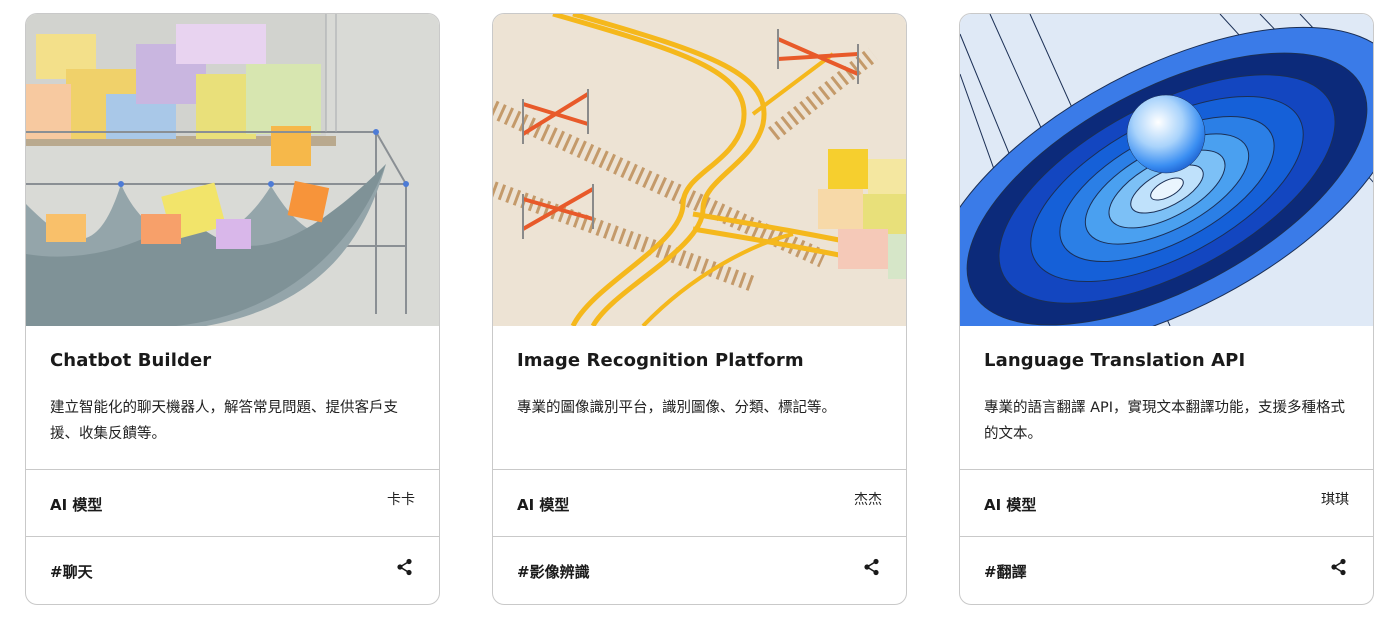 The image size is (1390, 617). What do you see at coordinates (676, 408) in the screenshot?
I see `card-description: 專業的圖像識別平台，識別圖像、分類、標記等。` at bounding box center [676, 408].